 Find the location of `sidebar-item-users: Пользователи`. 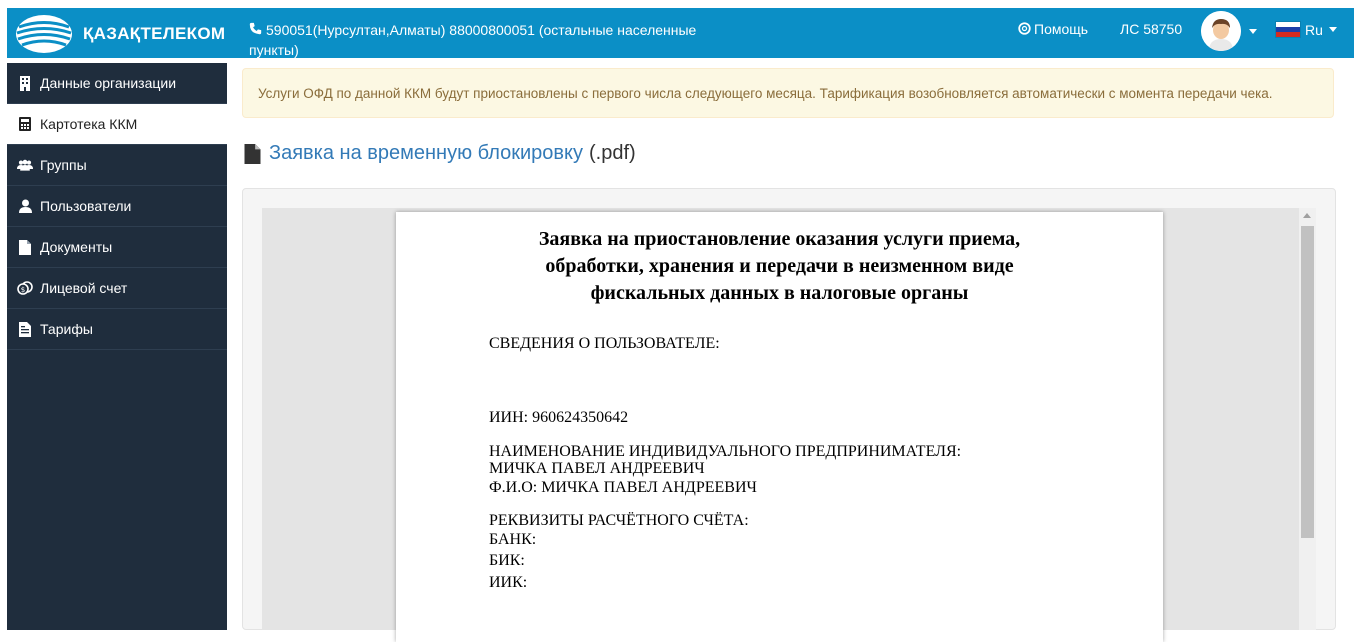

sidebar-item-users: Пользователи is located at coordinates (117, 206).